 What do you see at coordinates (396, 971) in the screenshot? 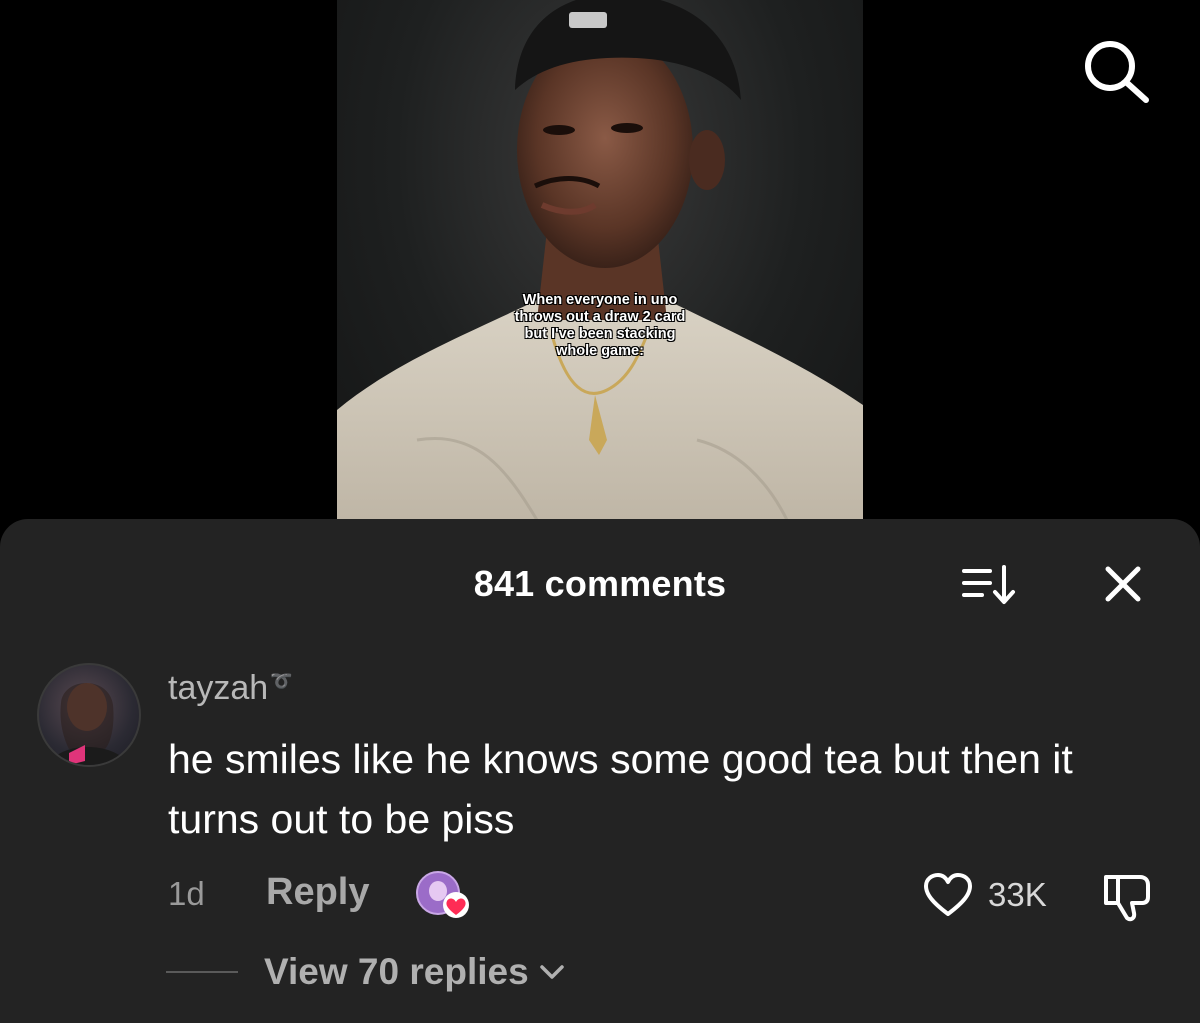
I see `view-replies-label: View 70 replies` at bounding box center [396, 971].